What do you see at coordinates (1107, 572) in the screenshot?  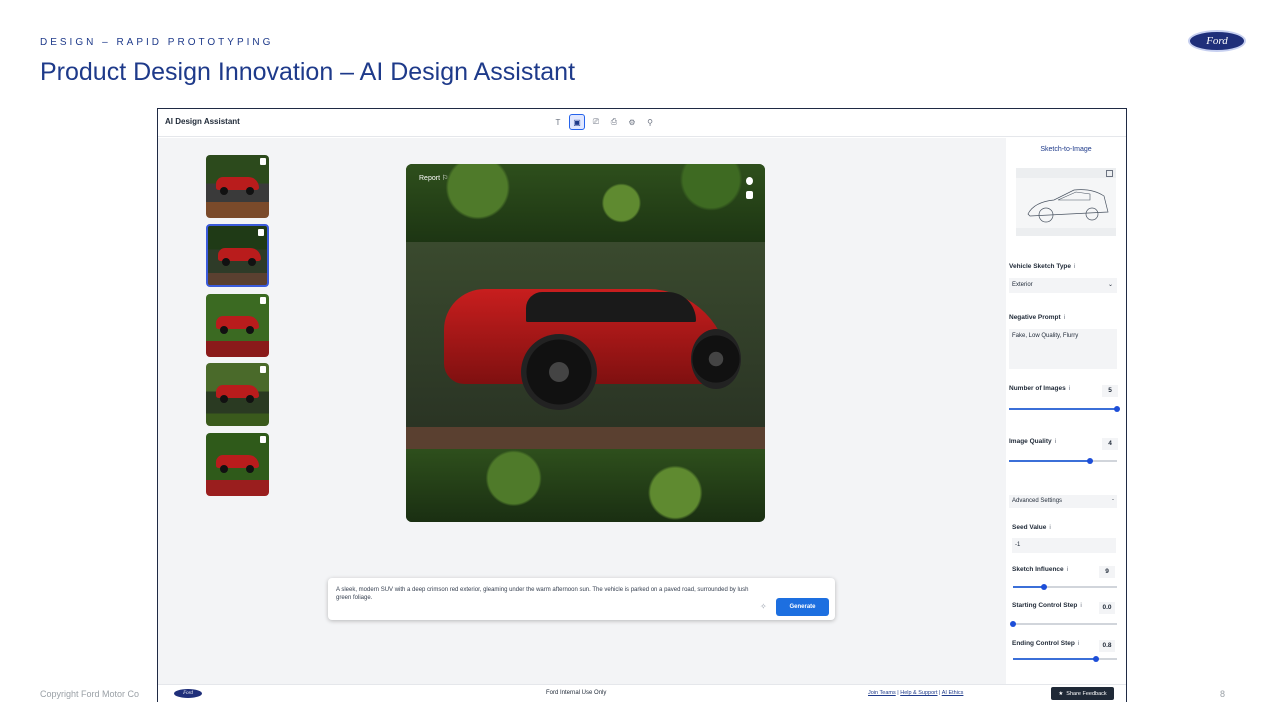 I see `sketch-influence-value: 9` at bounding box center [1107, 572].